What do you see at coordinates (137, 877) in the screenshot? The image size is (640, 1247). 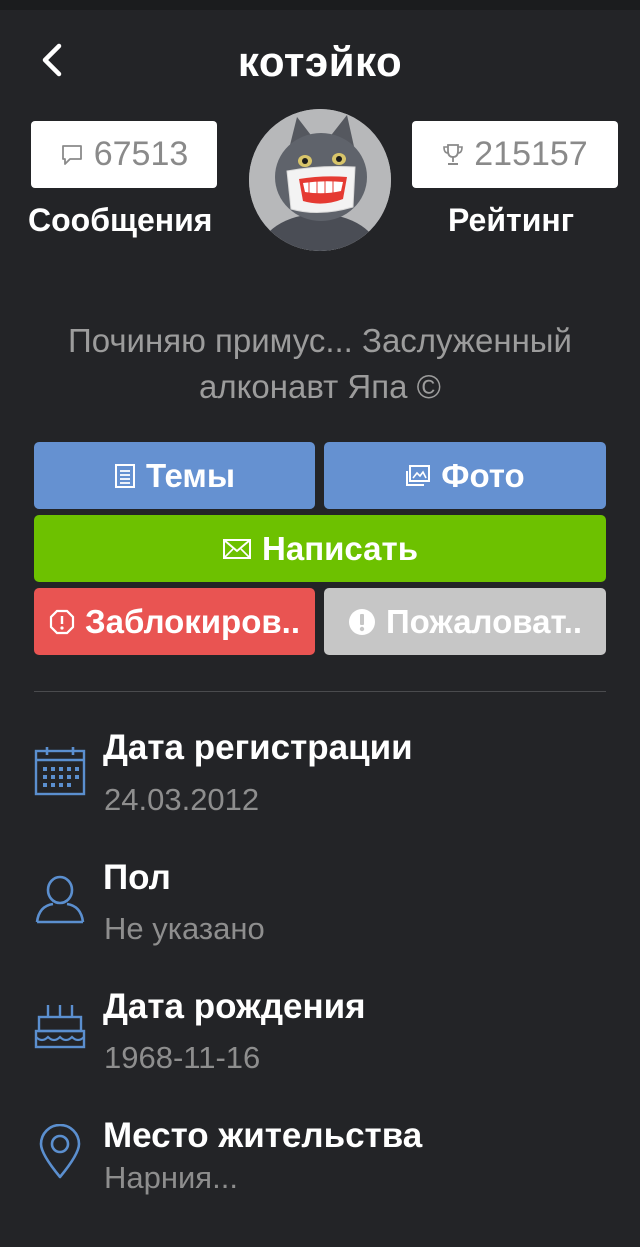 I see `gender-title: Пол` at bounding box center [137, 877].